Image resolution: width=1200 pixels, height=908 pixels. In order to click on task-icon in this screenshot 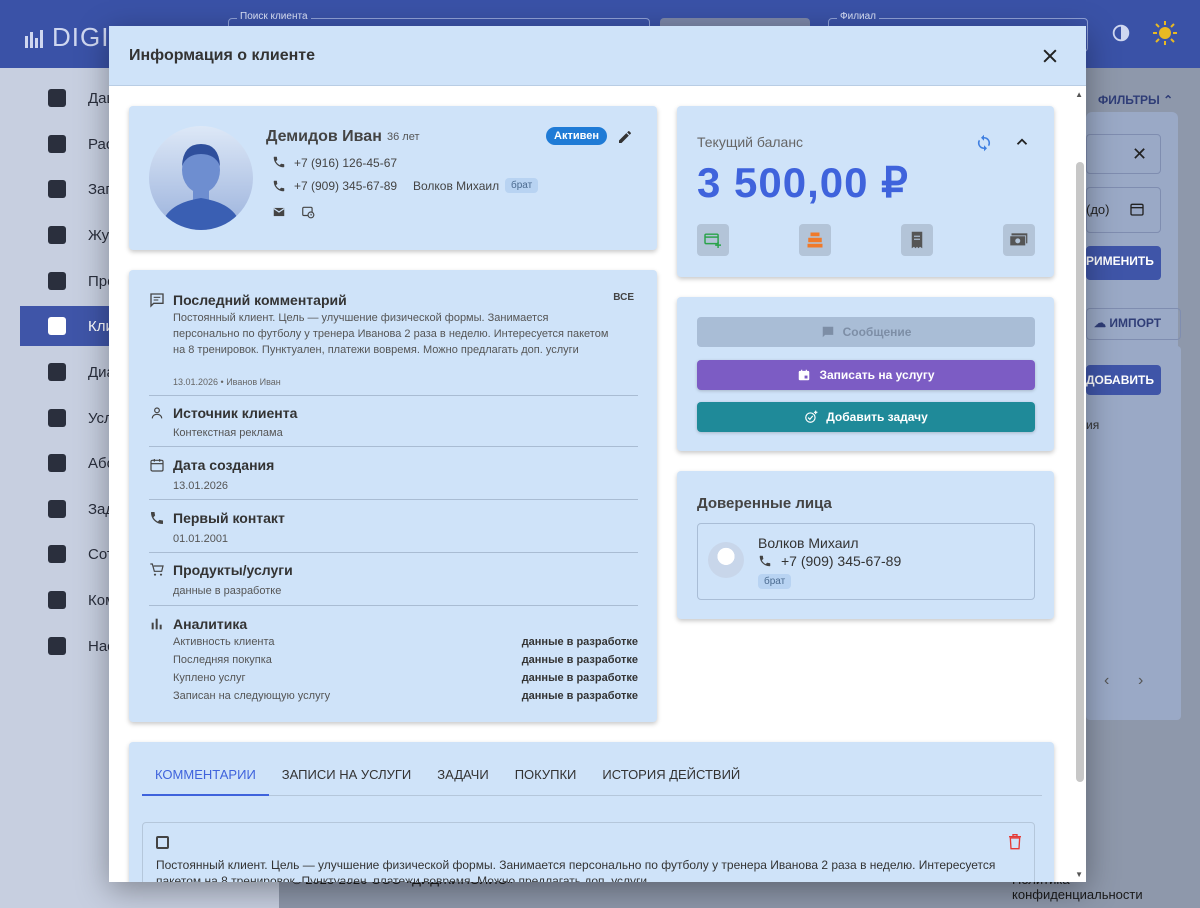, I will do `click(57, 509)`.